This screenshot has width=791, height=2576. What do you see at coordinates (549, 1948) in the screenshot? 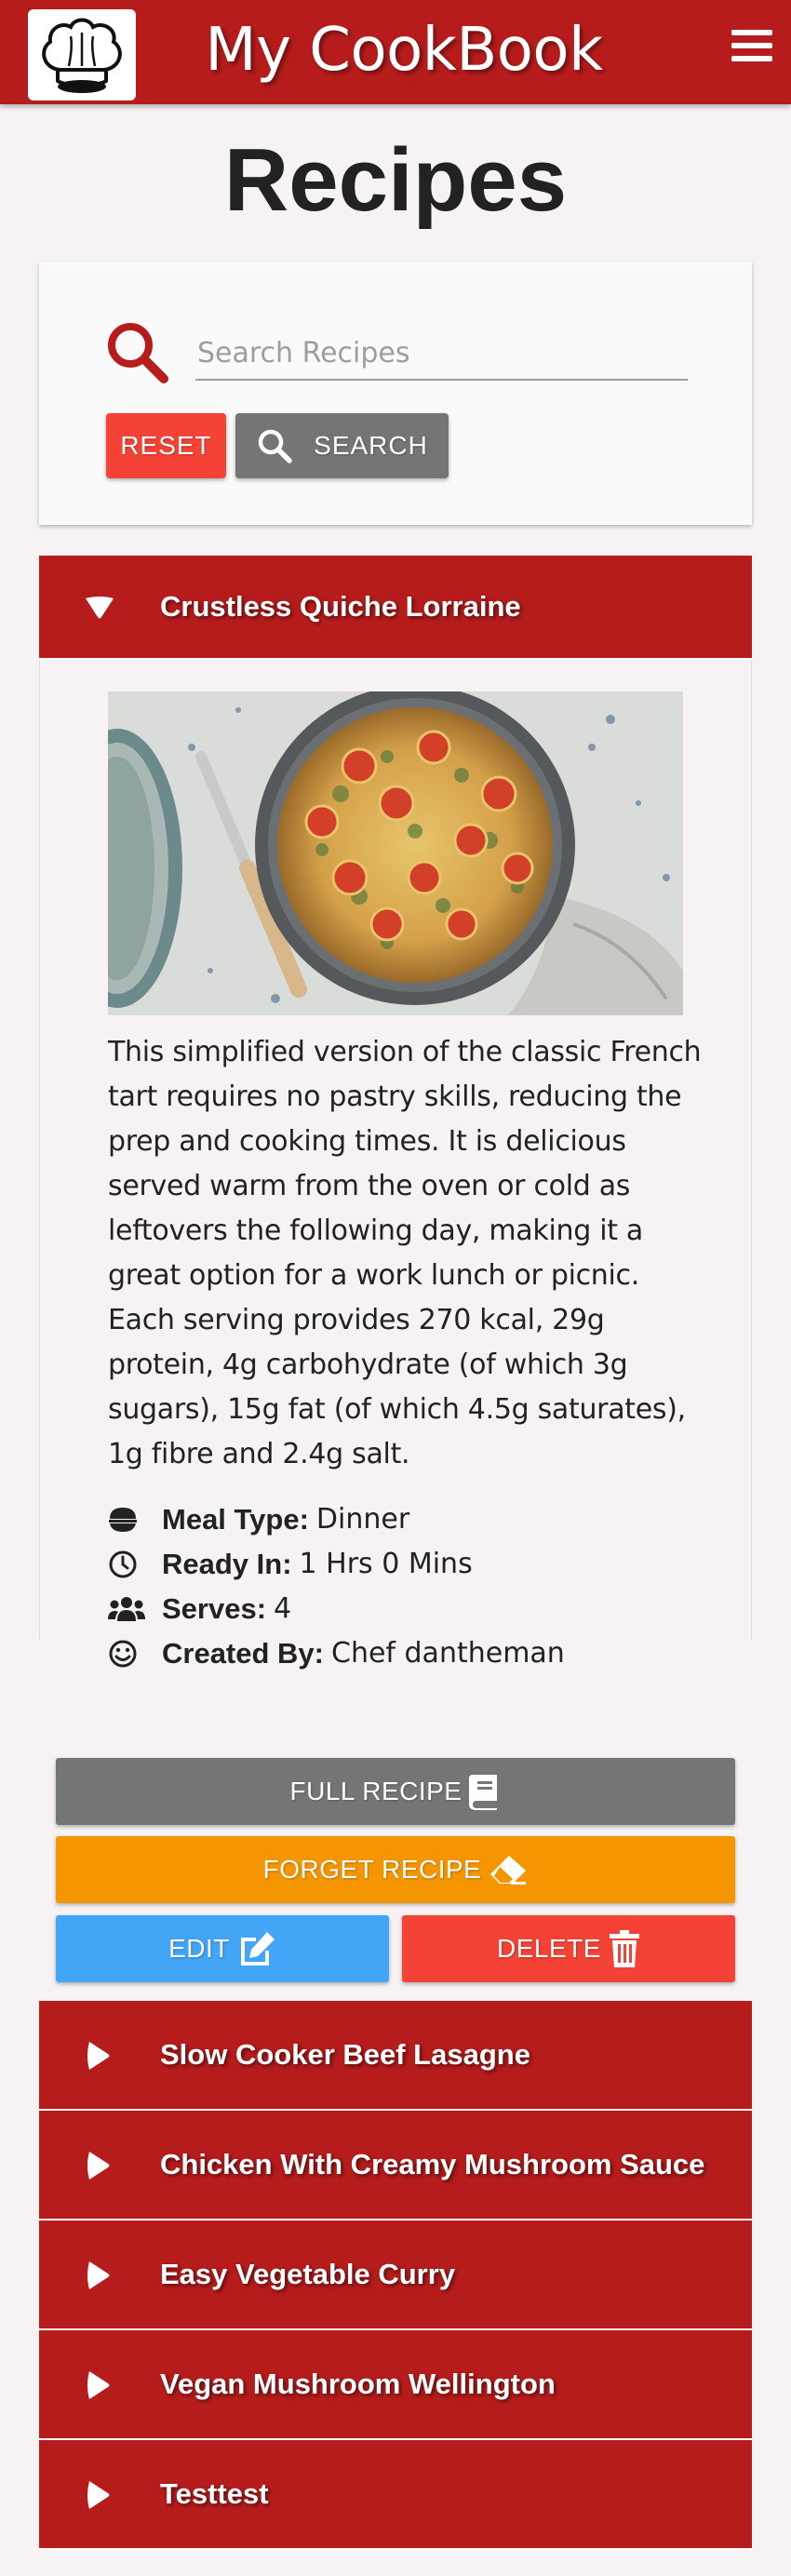
I see `delete-label: Delete` at bounding box center [549, 1948].